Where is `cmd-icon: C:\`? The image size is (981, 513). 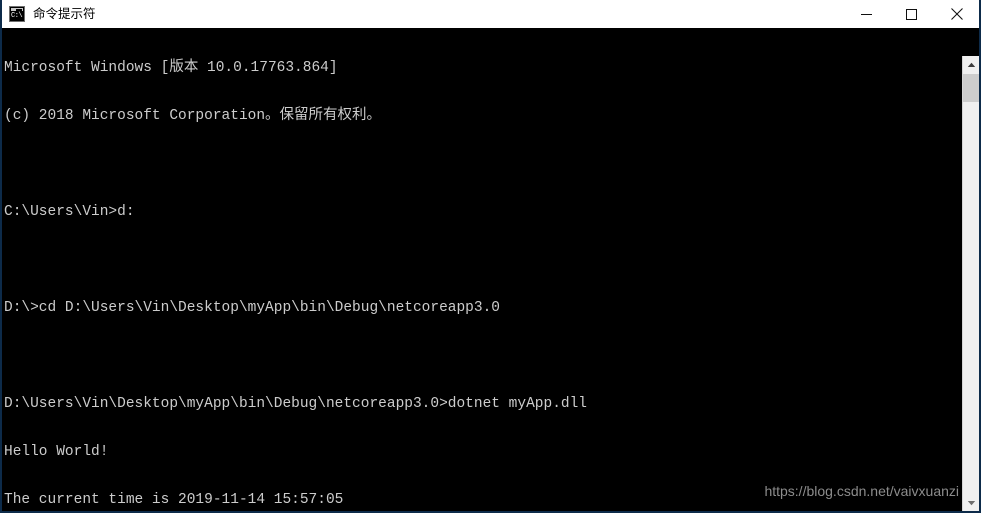
cmd-icon: C:\ is located at coordinates (17, 14).